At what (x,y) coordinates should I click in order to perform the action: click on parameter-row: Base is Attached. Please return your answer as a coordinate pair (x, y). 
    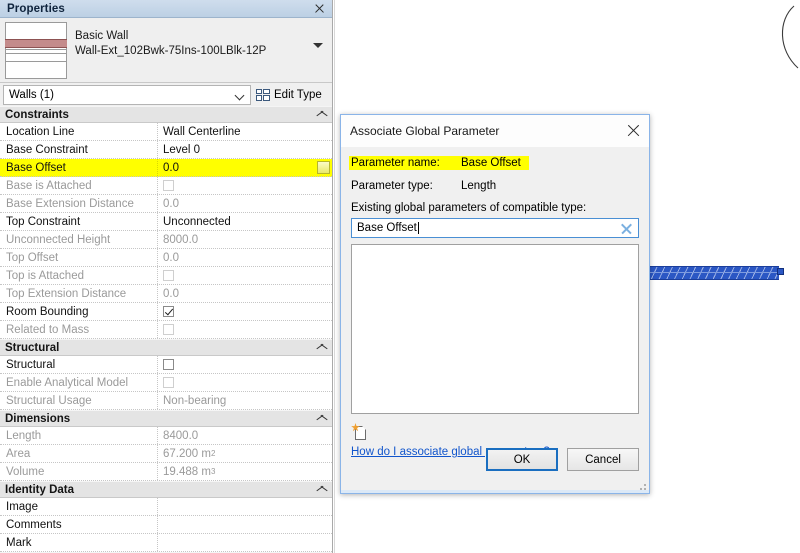
    Looking at the image, I should click on (166, 186).